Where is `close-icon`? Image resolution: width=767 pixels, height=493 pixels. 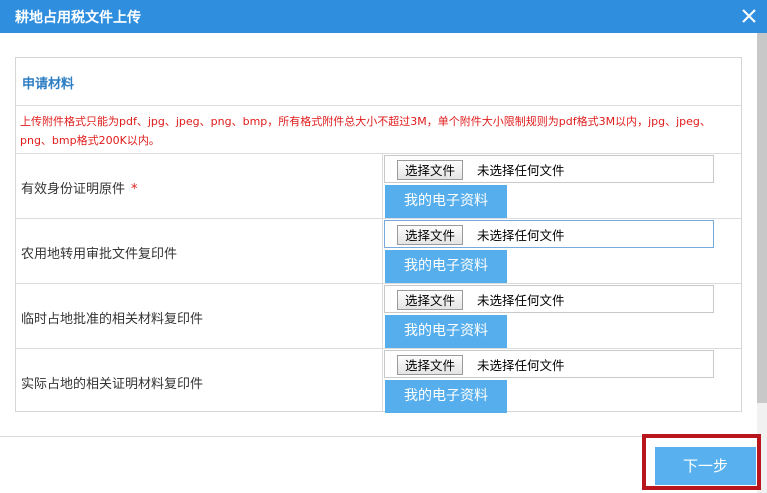
close-icon is located at coordinates (749, 16).